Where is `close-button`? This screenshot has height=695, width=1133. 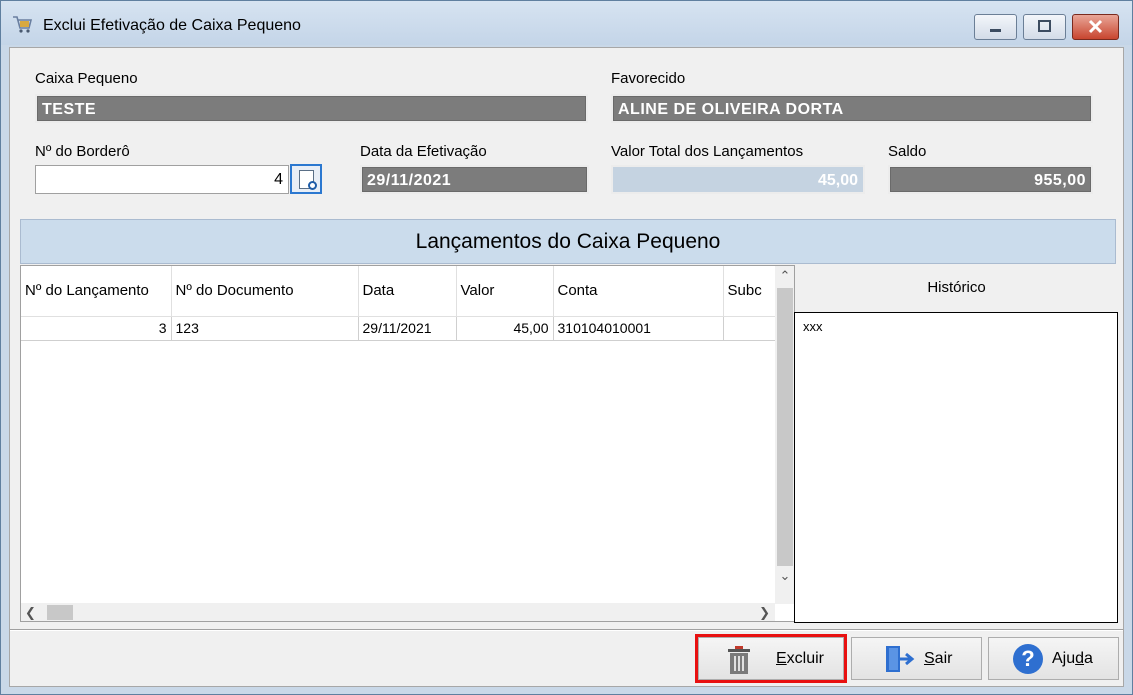 close-button is located at coordinates (1095, 27).